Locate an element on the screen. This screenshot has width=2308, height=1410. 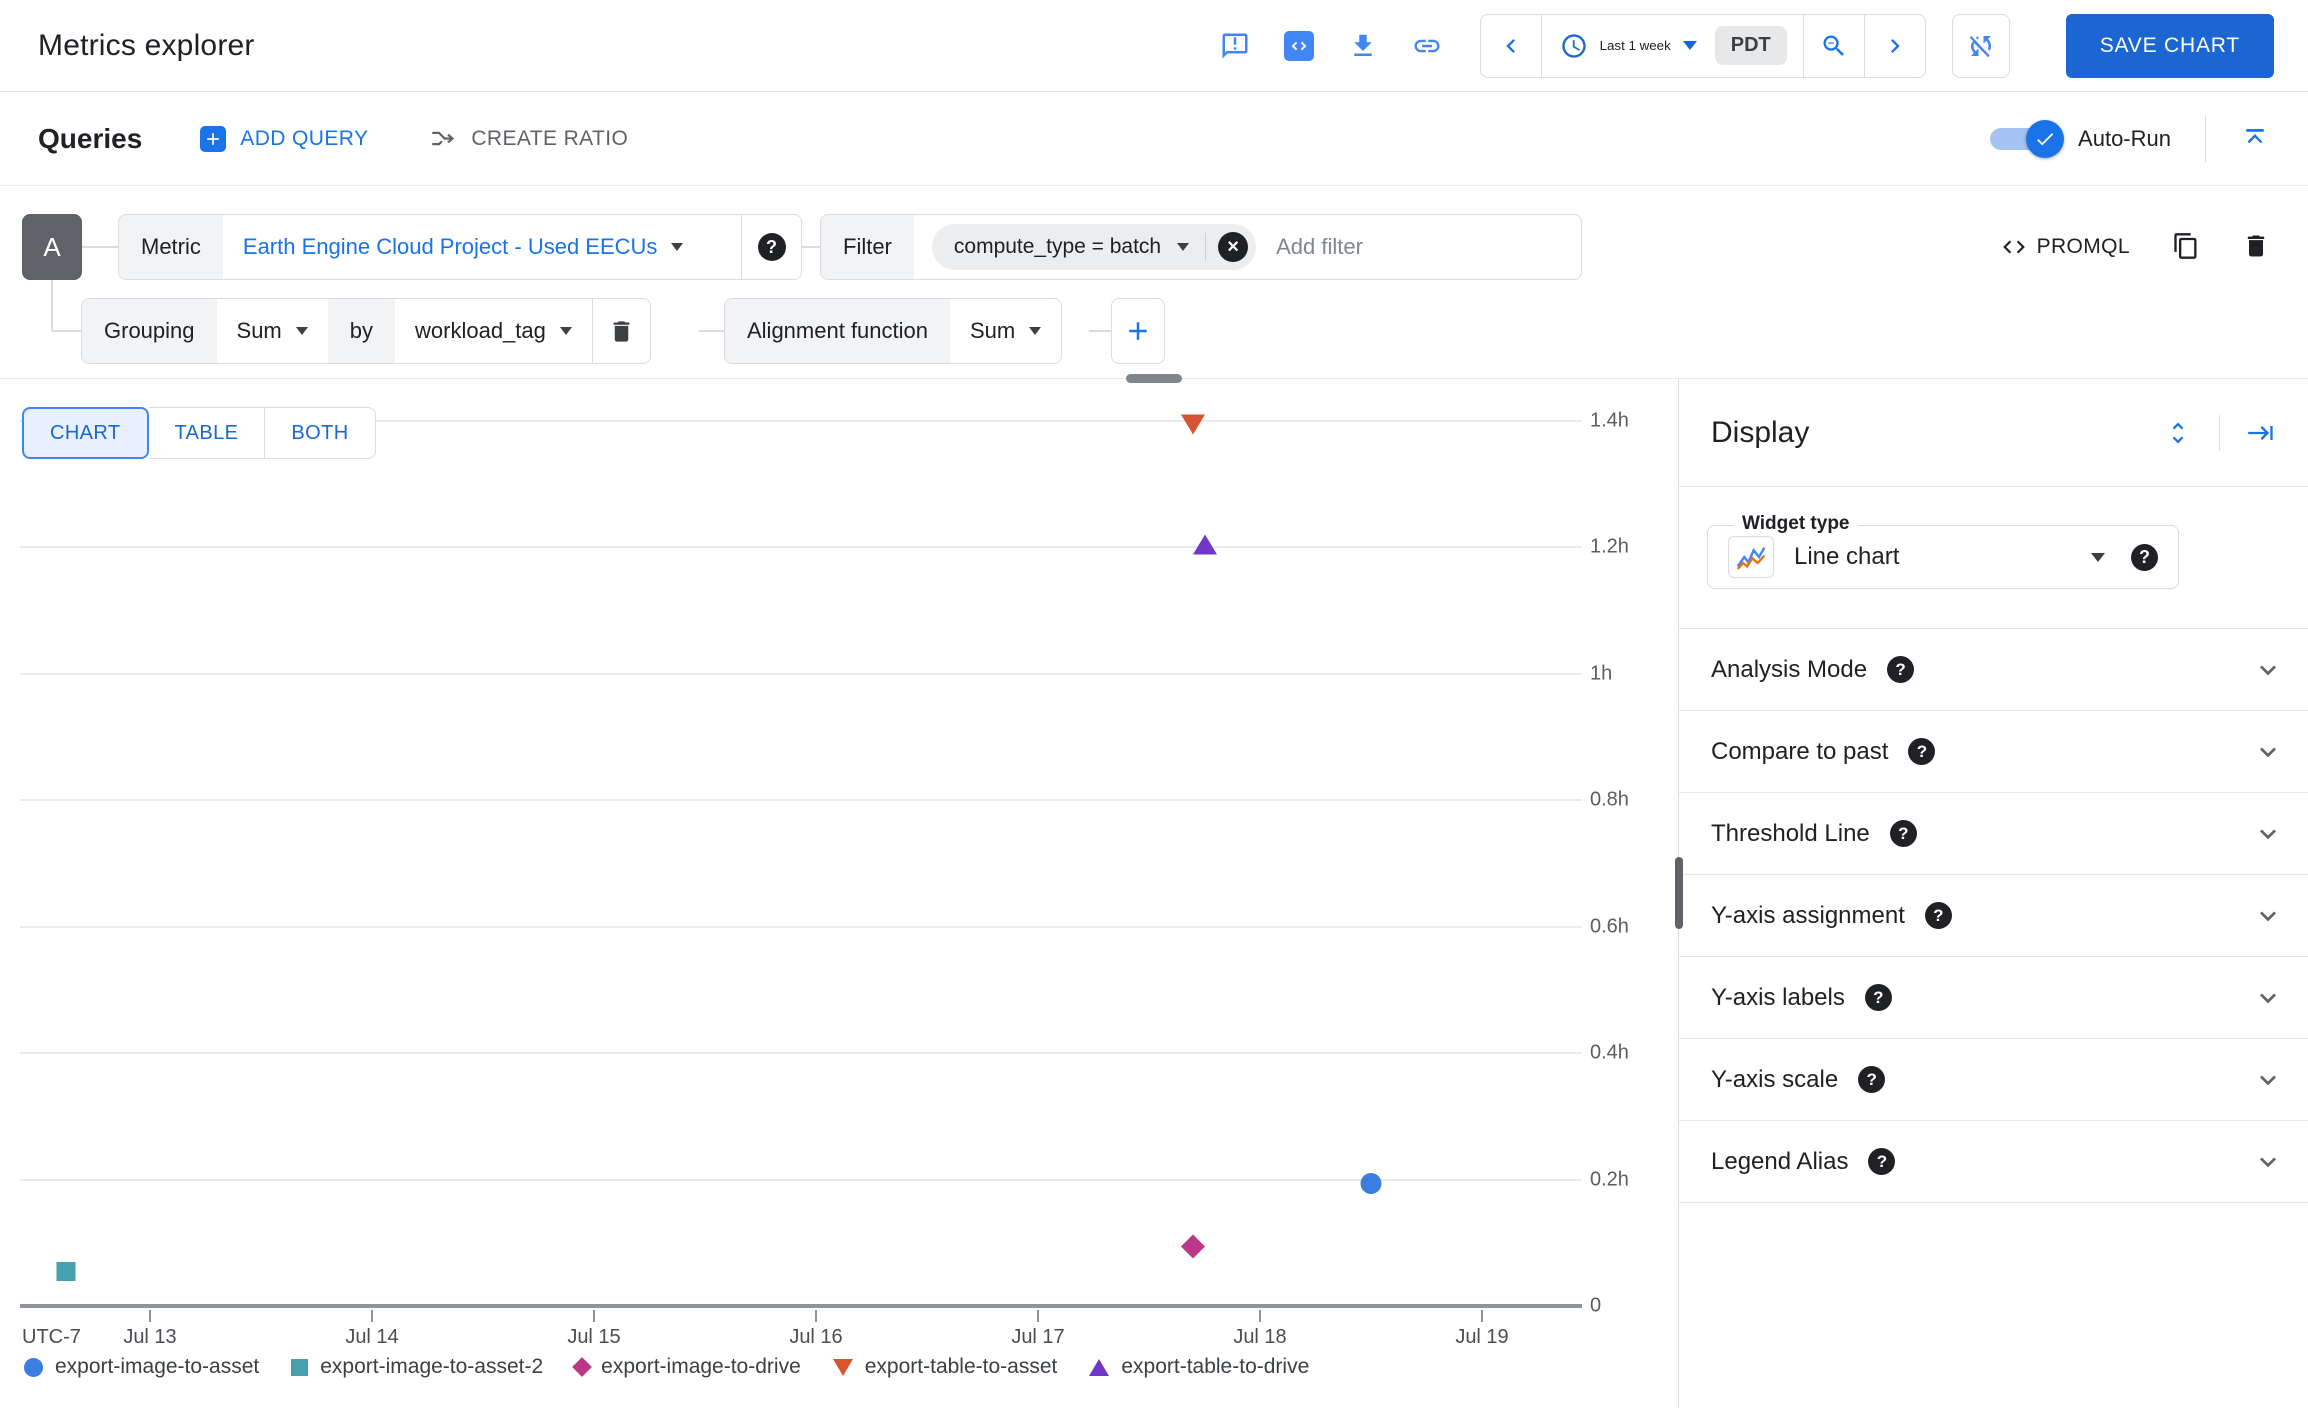
panel-resize-handle is located at coordinates (1679, 893).